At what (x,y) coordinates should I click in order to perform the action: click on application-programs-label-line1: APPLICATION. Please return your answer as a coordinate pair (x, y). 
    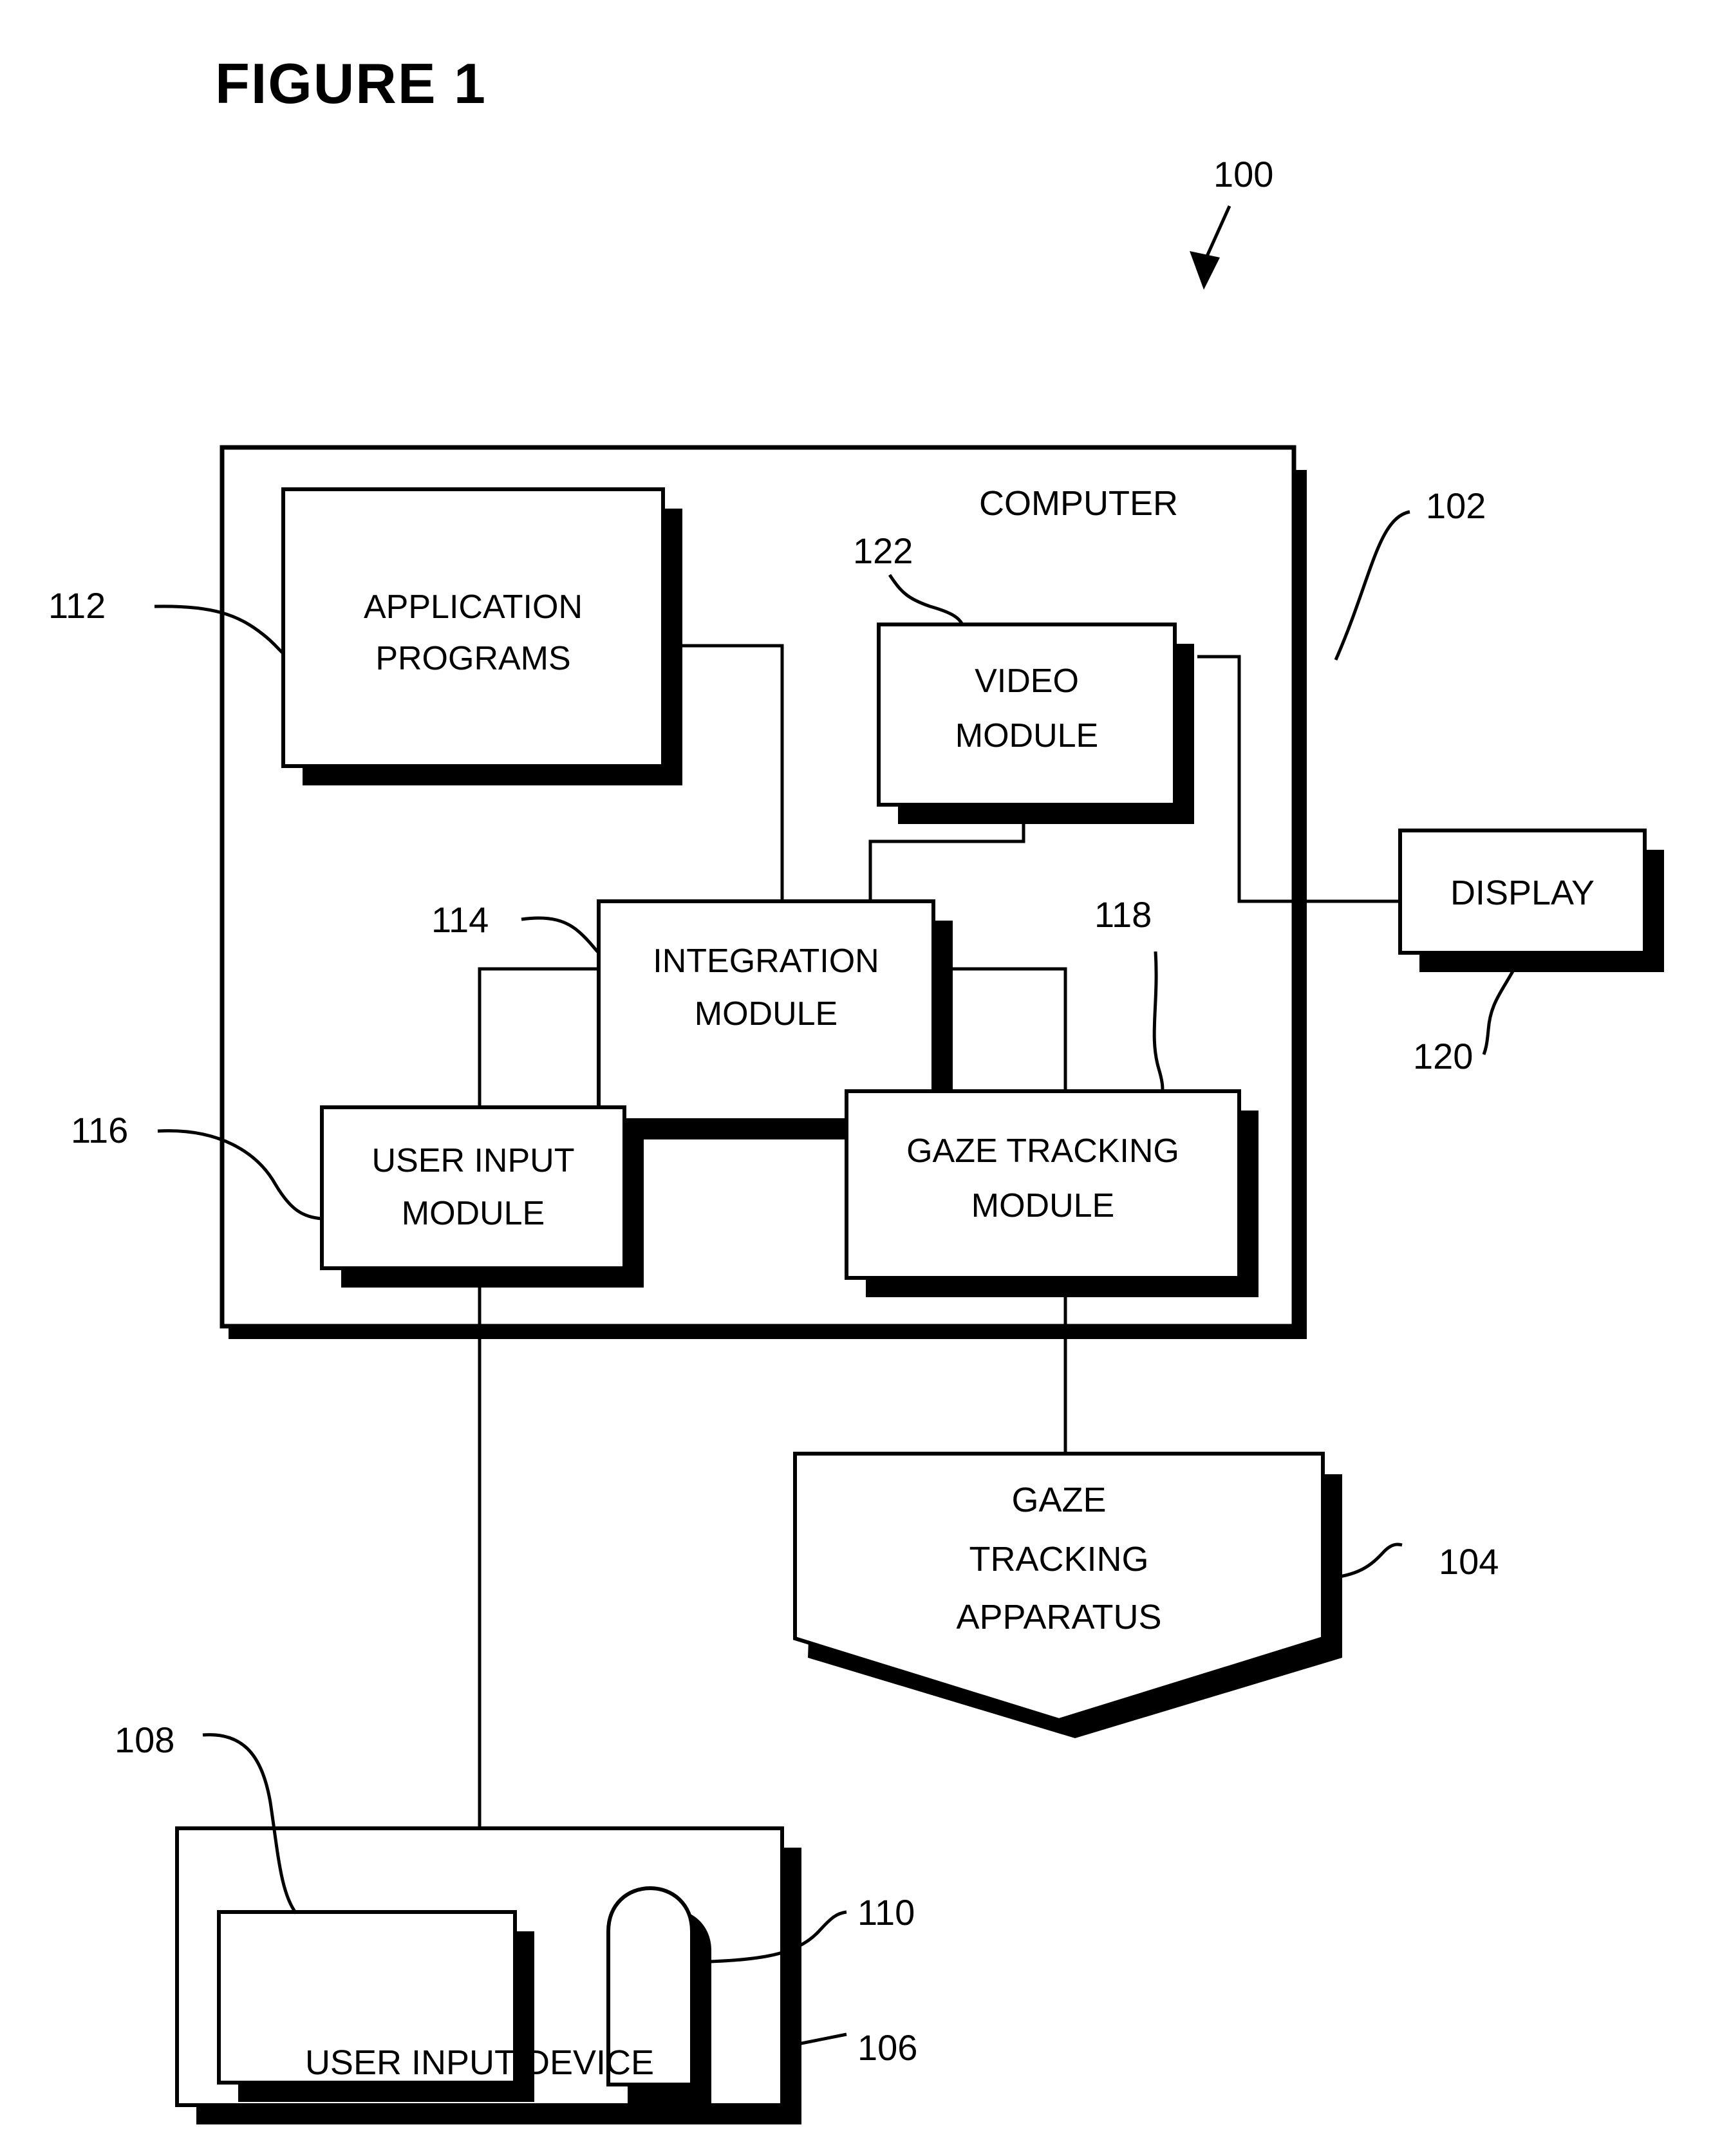
    Looking at the image, I should click on (473, 607).